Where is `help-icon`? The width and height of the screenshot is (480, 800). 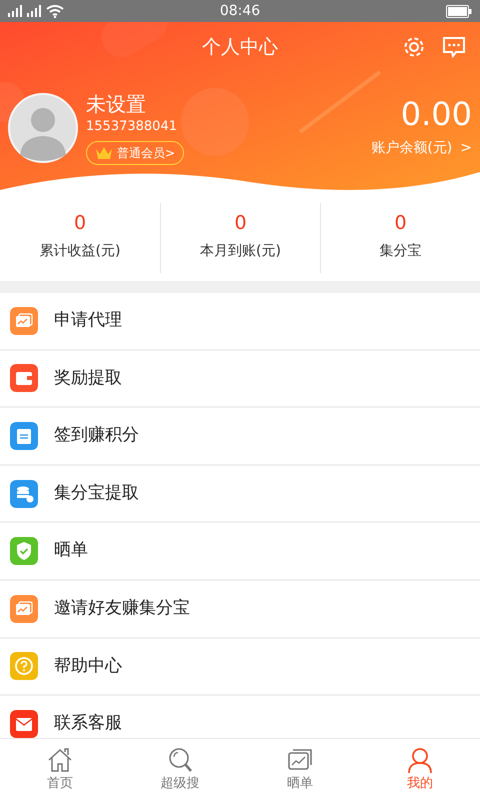 help-icon is located at coordinates (24, 666).